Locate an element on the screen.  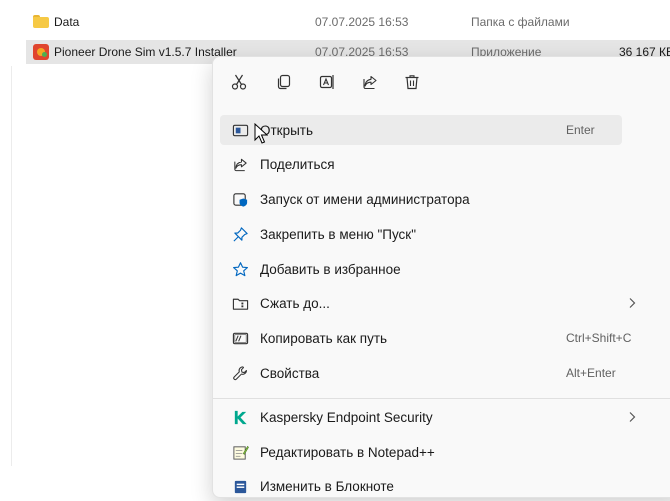
shortcut-text: Alt+Enter is located at coordinates (591, 373).